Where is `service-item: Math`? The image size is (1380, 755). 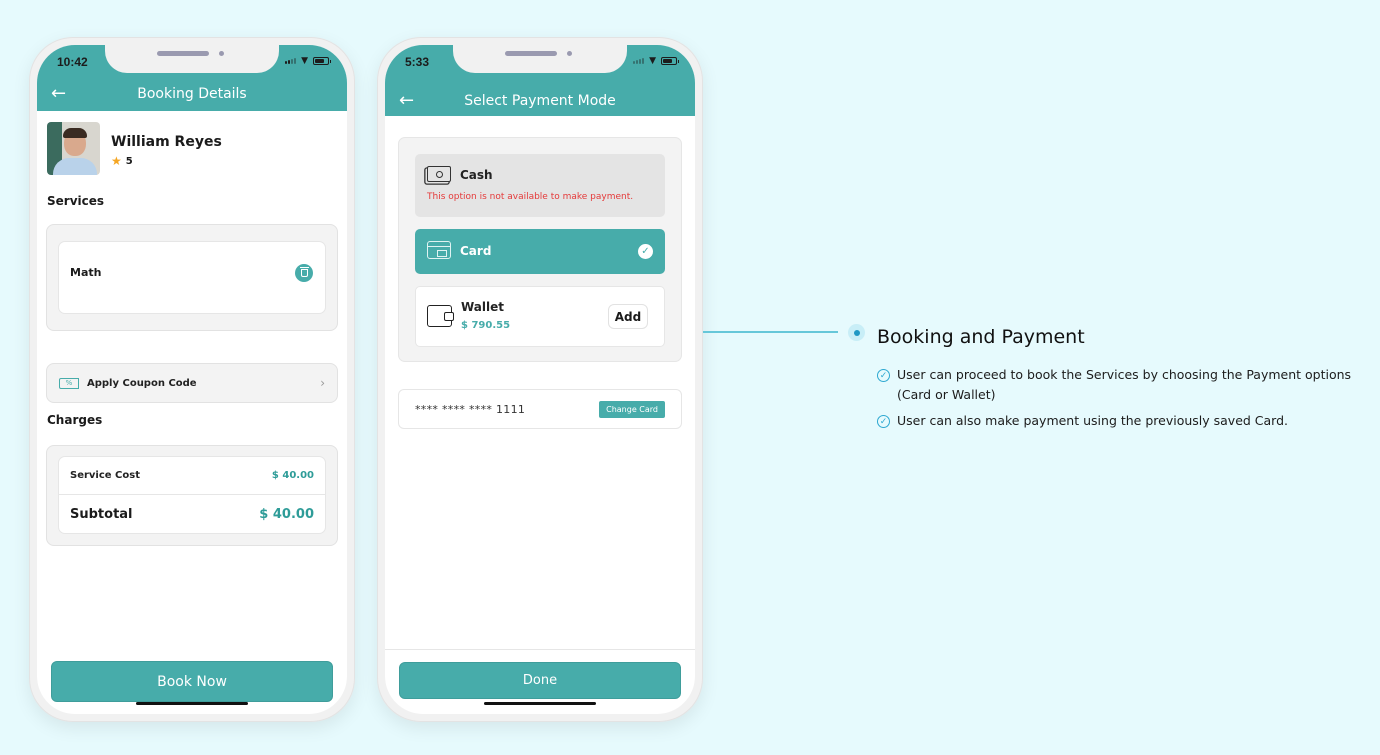
service-item: Math is located at coordinates (192, 277).